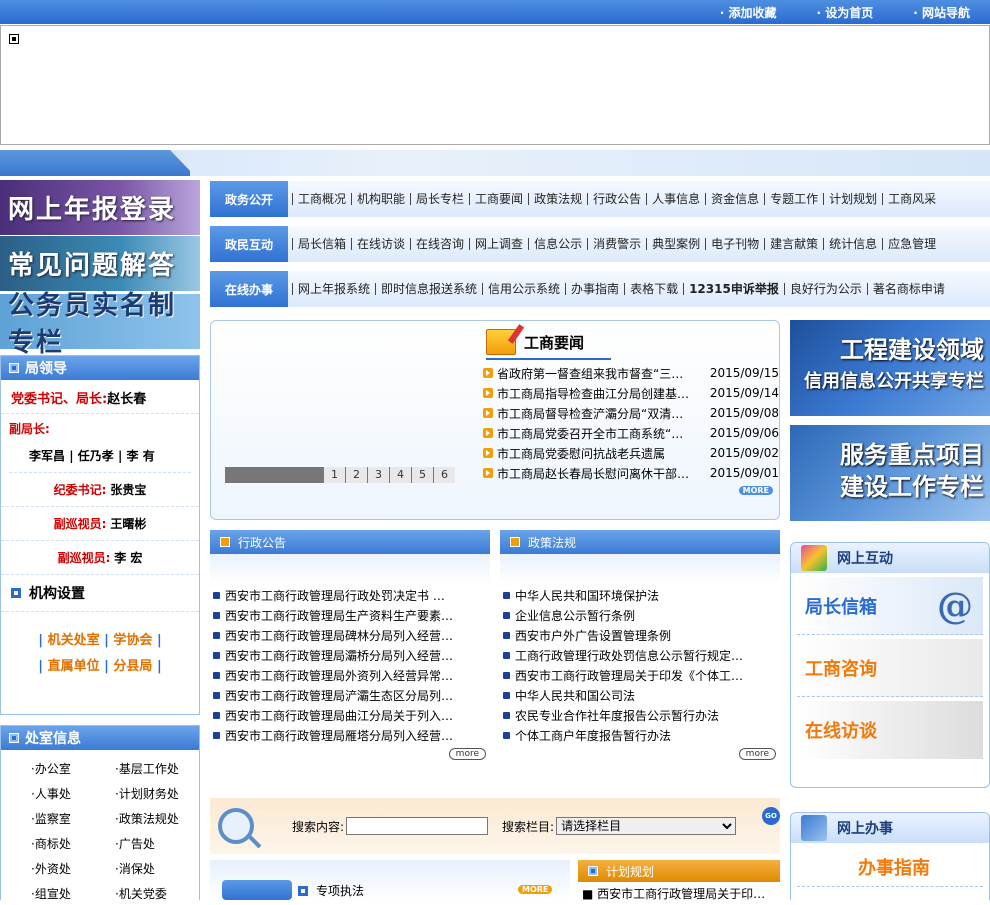  What do you see at coordinates (641, 695) in the screenshot?
I see `list-item: 中华人民共和国公司法` at bounding box center [641, 695].